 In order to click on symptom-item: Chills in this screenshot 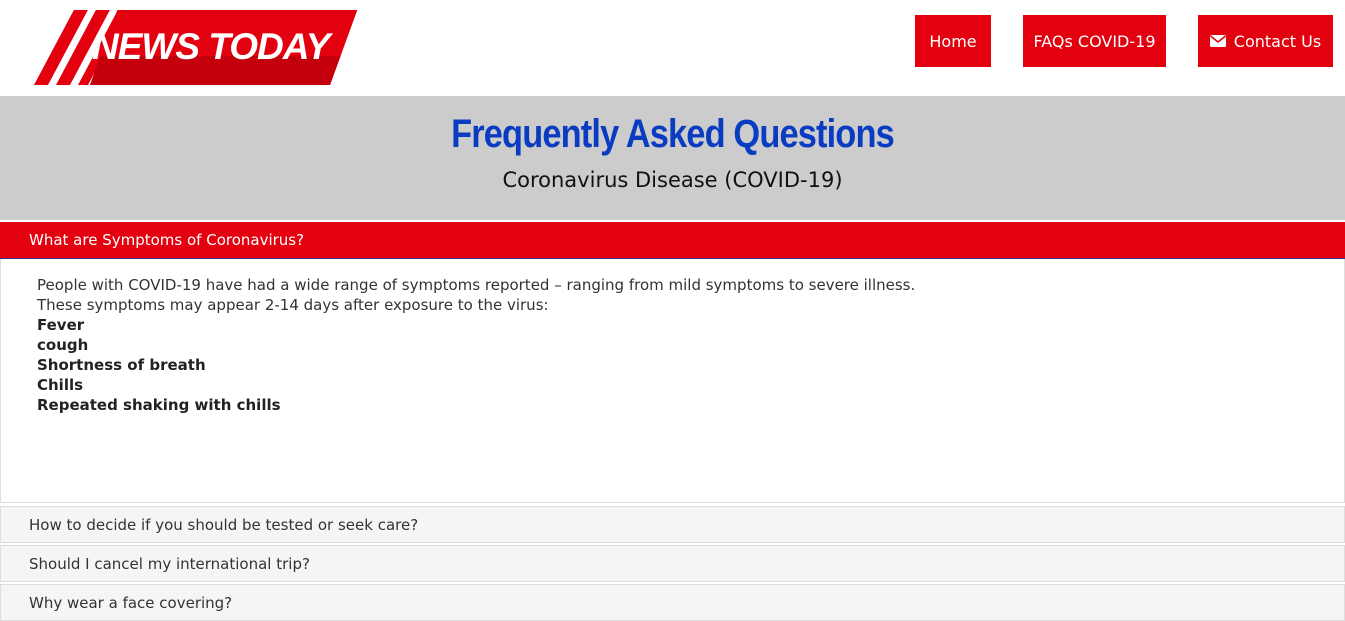, I will do `click(60, 385)`.